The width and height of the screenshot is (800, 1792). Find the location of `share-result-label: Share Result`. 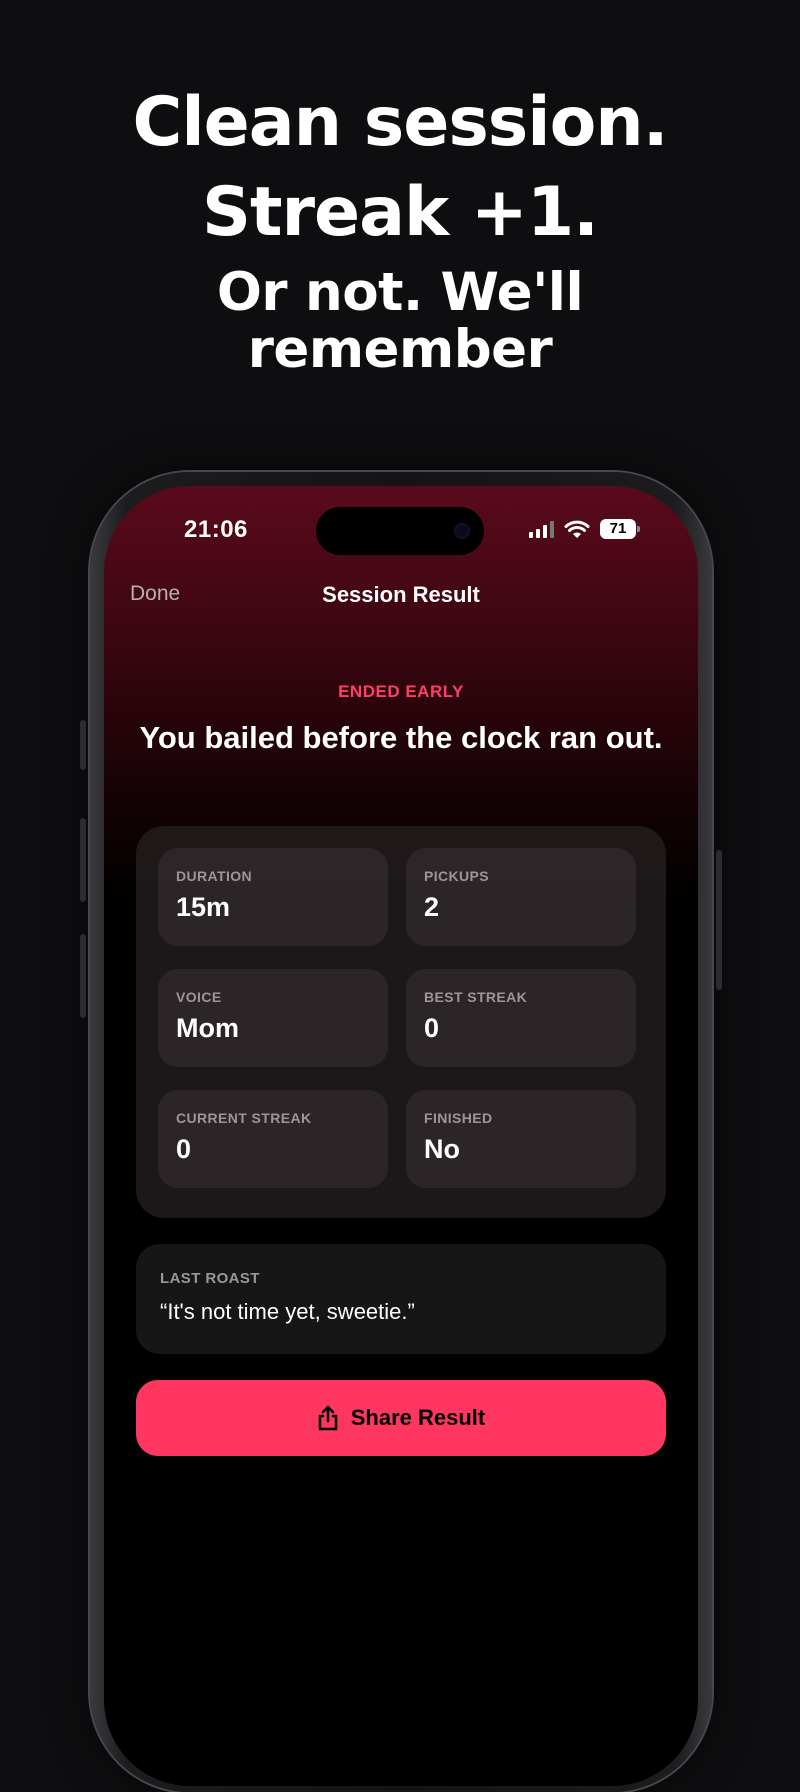

share-result-label: Share Result is located at coordinates (418, 1417).